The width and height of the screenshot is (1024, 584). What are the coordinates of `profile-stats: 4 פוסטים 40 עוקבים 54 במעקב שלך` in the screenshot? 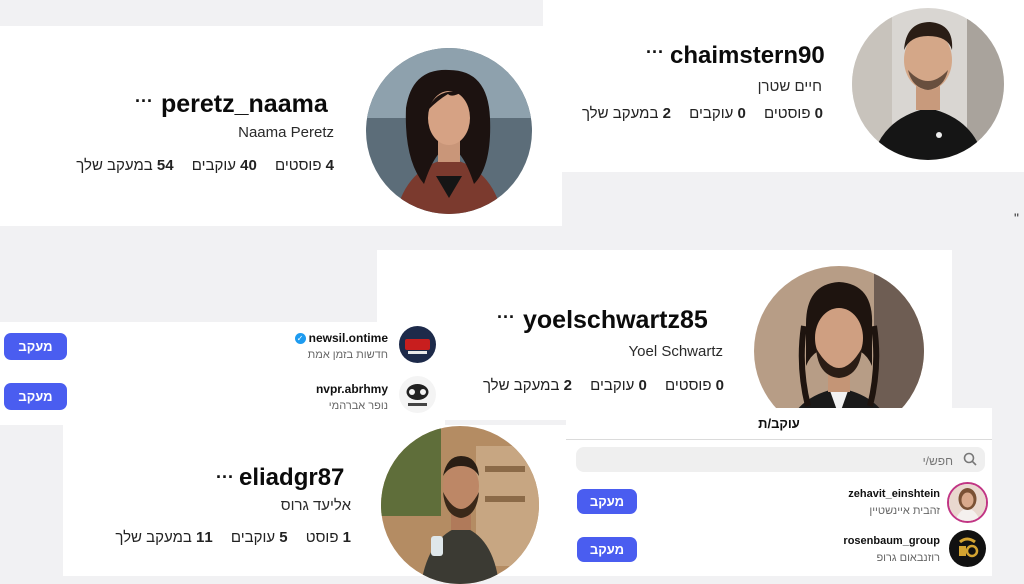 It's located at (198, 165).